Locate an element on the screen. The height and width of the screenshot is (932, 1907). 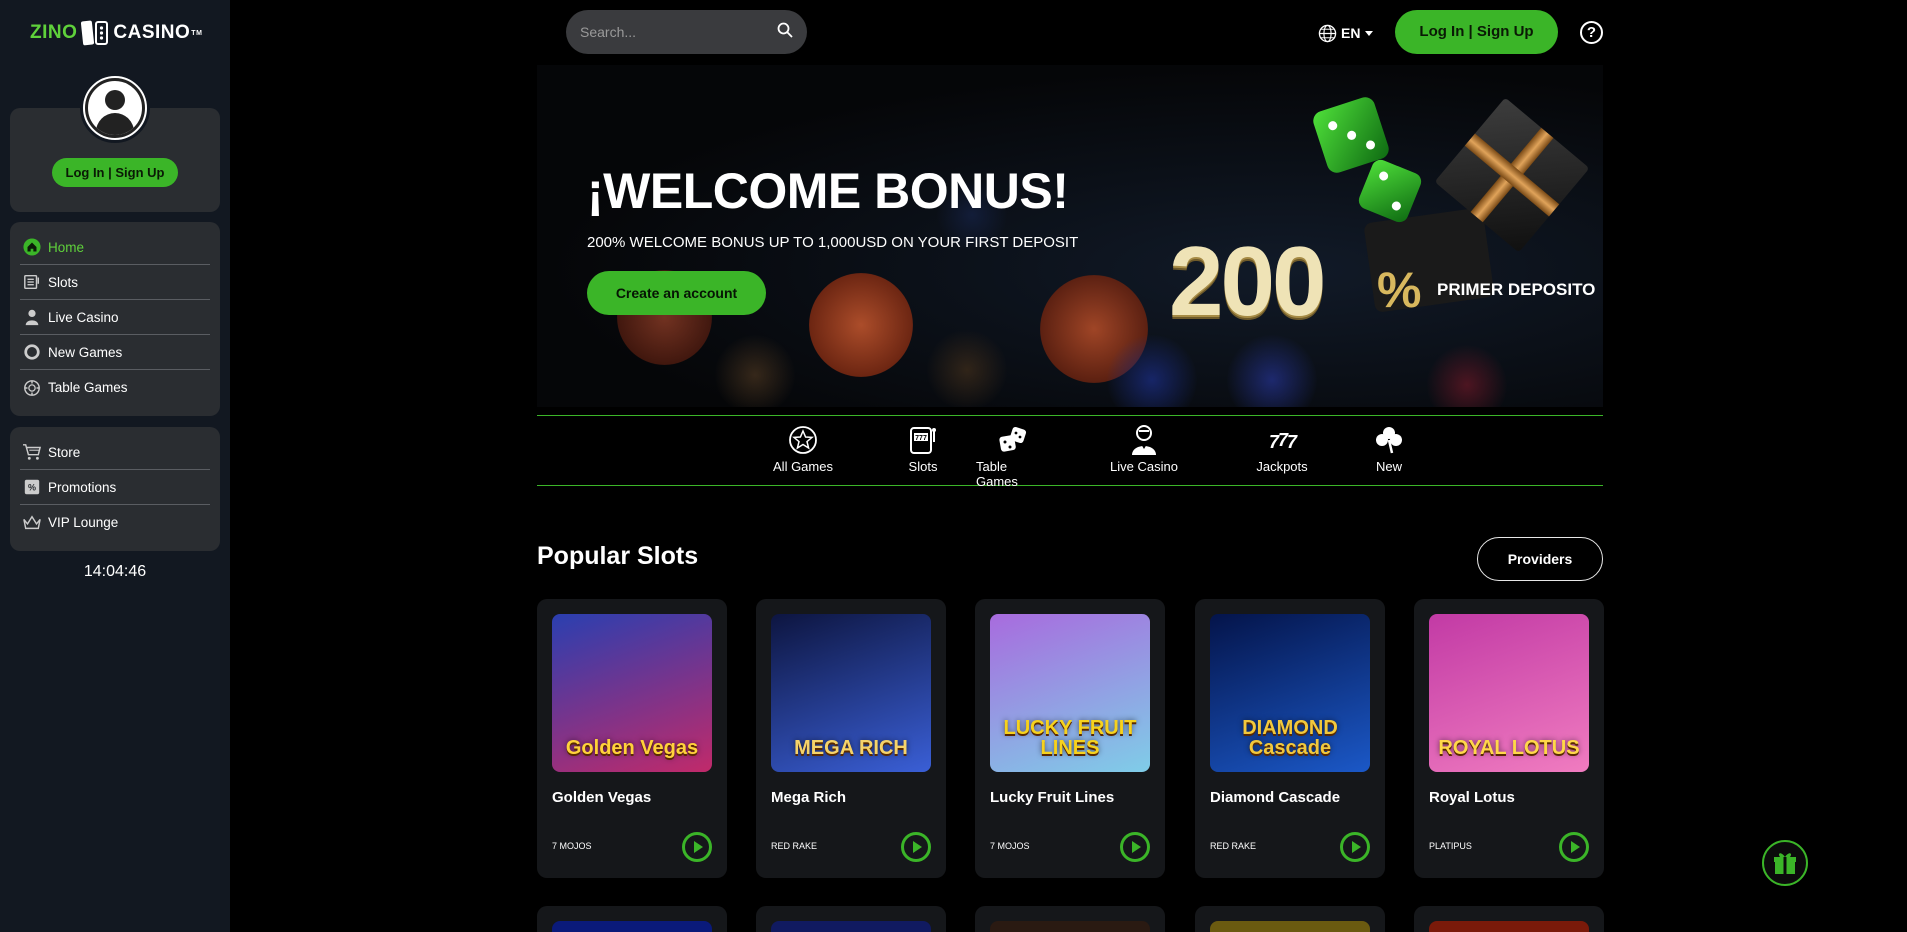
game-thumbnail-title: MEGA RICH is located at coordinates (851, 748).